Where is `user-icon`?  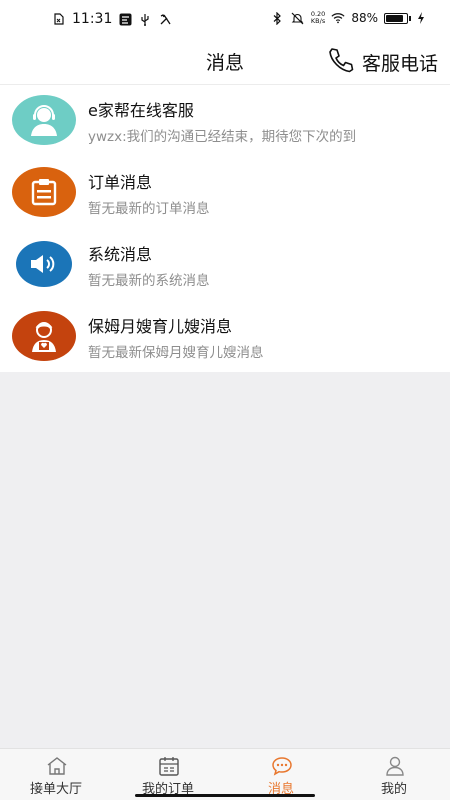
user-icon is located at coordinates (395, 766).